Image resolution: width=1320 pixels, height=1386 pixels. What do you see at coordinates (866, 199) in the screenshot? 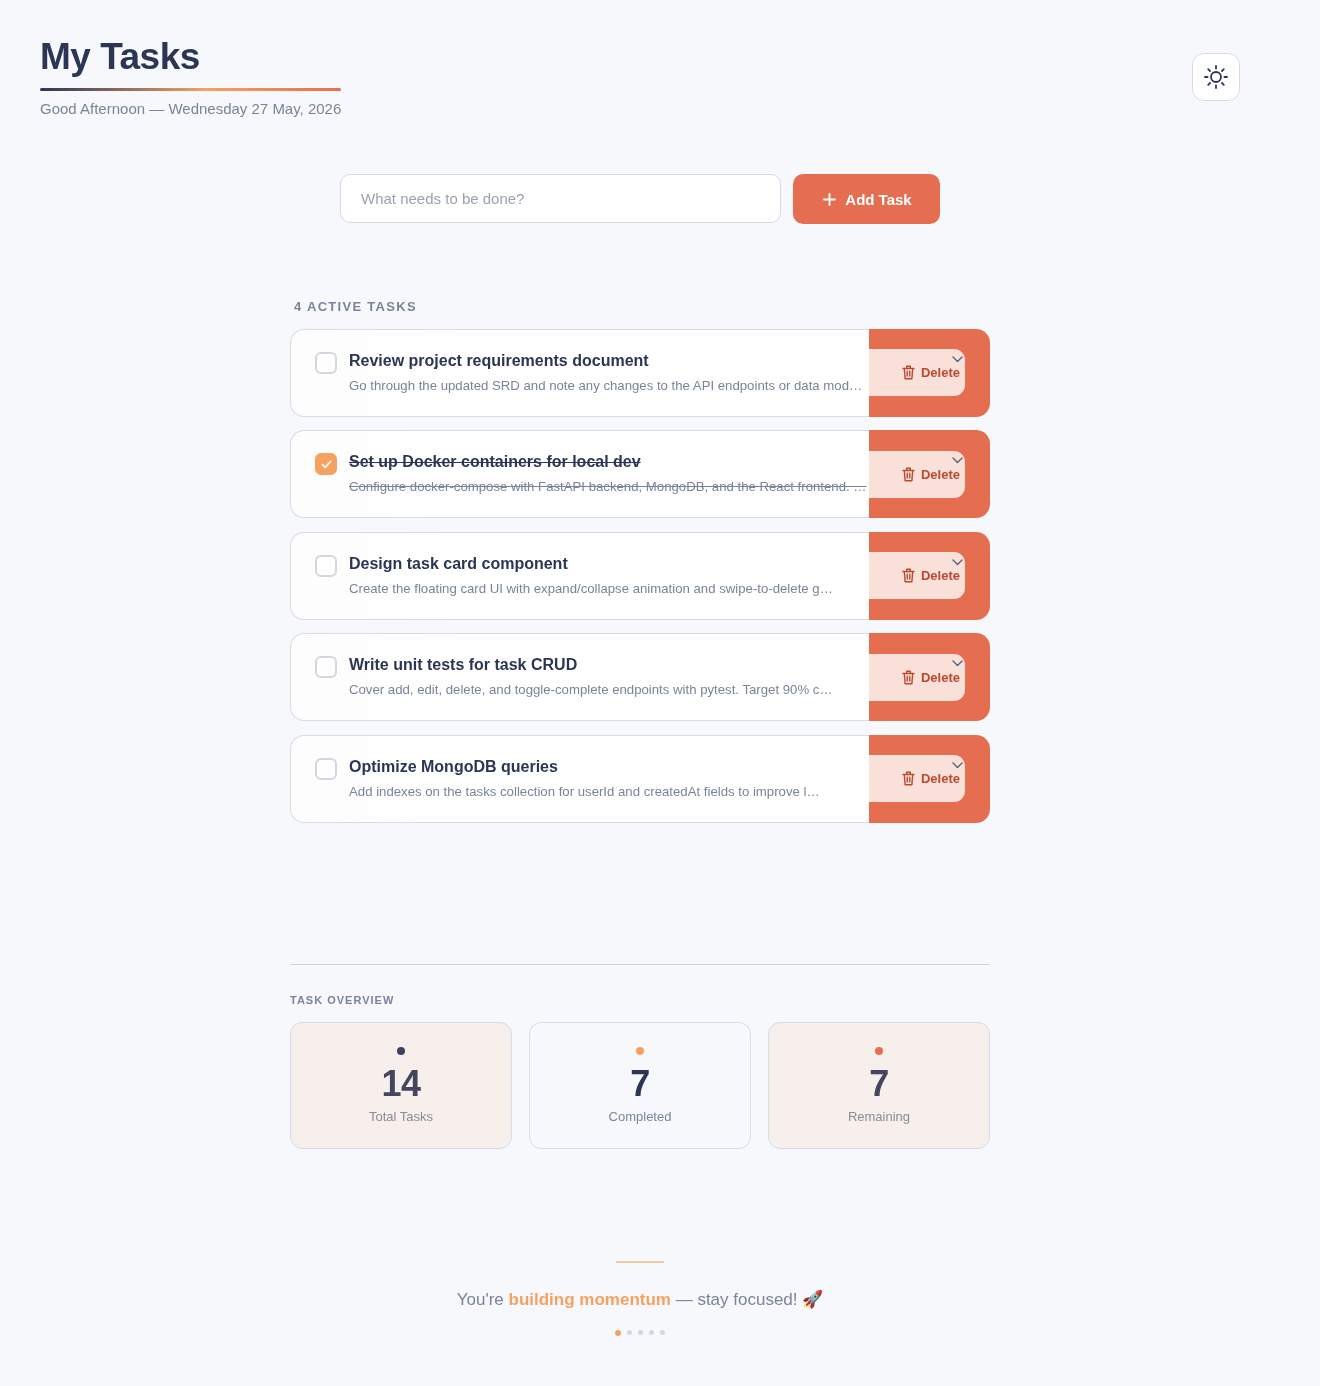
I see `add-task-button: Add Task` at bounding box center [866, 199].